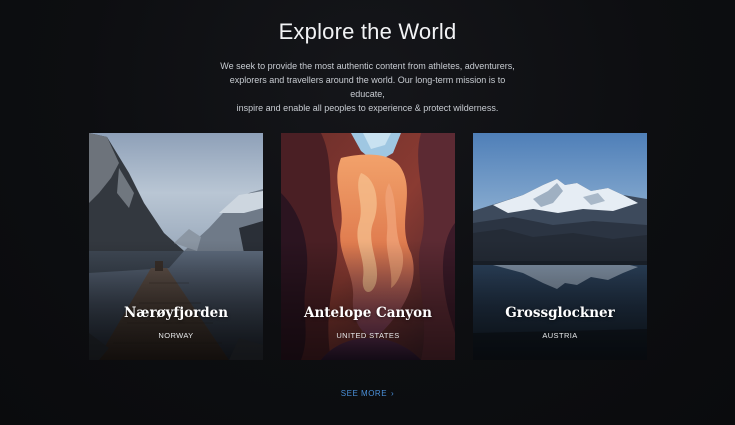 This screenshot has width=735, height=425. What do you see at coordinates (176, 335) in the screenshot?
I see `destination-country: NORWAY` at bounding box center [176, 335].